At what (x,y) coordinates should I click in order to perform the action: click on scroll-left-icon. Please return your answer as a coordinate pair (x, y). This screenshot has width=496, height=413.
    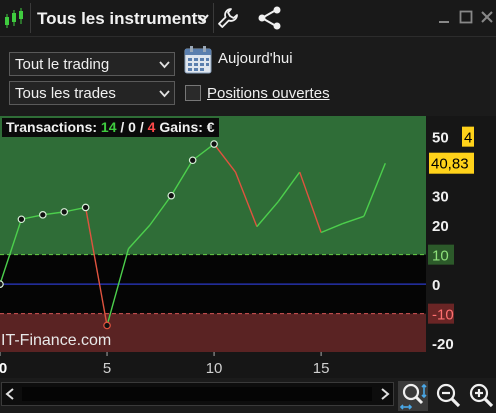
    Looking at the image, I should click on (10, 394).